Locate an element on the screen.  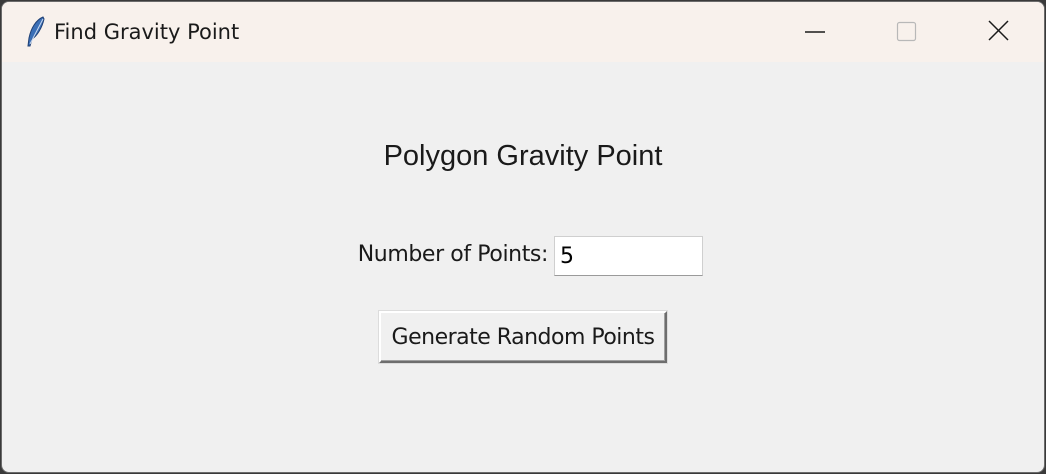
points-input is located at coordinates (628, 256).